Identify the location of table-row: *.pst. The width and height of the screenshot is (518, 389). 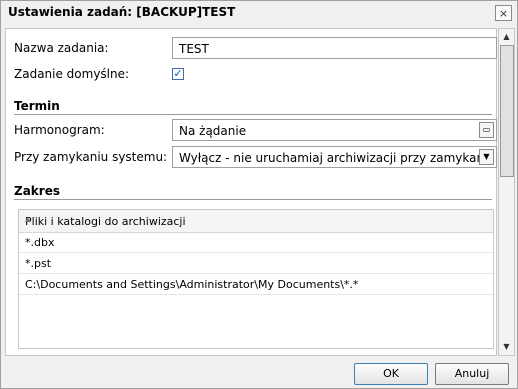
(256, 263).